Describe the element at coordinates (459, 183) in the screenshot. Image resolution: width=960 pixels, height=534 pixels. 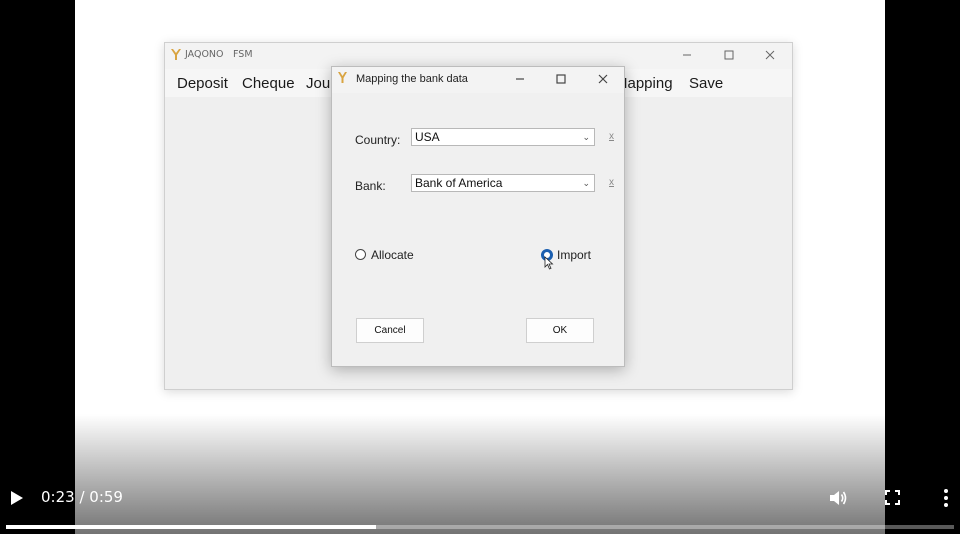
I see `bank-select-value: Bank of America` at that location.